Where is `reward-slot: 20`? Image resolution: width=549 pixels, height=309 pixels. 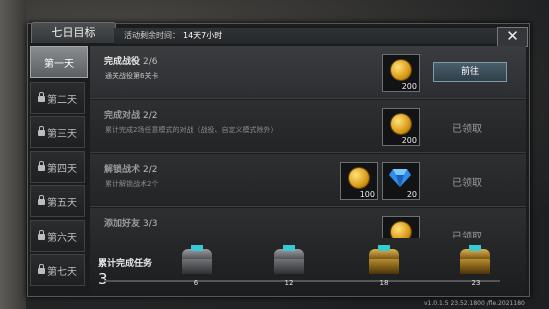
reward-slot: 20 is located at coordinates (401, 181).